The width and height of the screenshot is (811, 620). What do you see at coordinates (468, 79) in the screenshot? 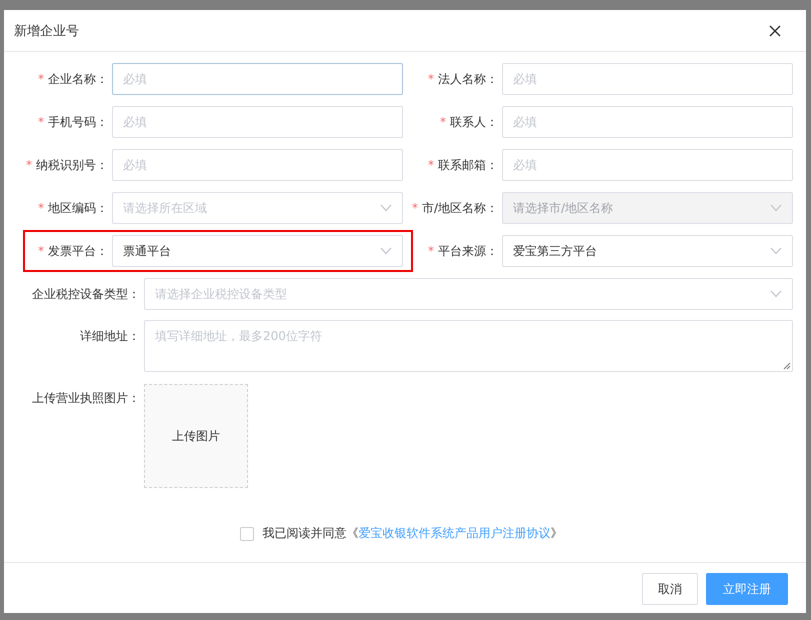
I see `field-label: 法人名称：` at bounding box center [468, 79].